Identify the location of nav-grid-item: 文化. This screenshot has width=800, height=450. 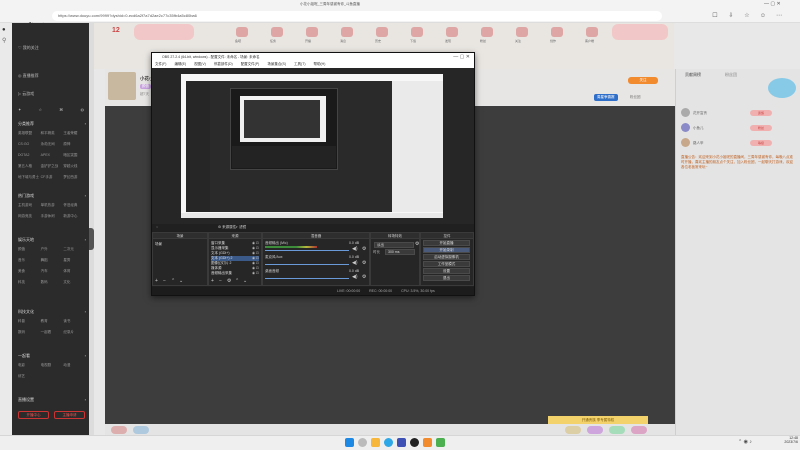
(74, 282).